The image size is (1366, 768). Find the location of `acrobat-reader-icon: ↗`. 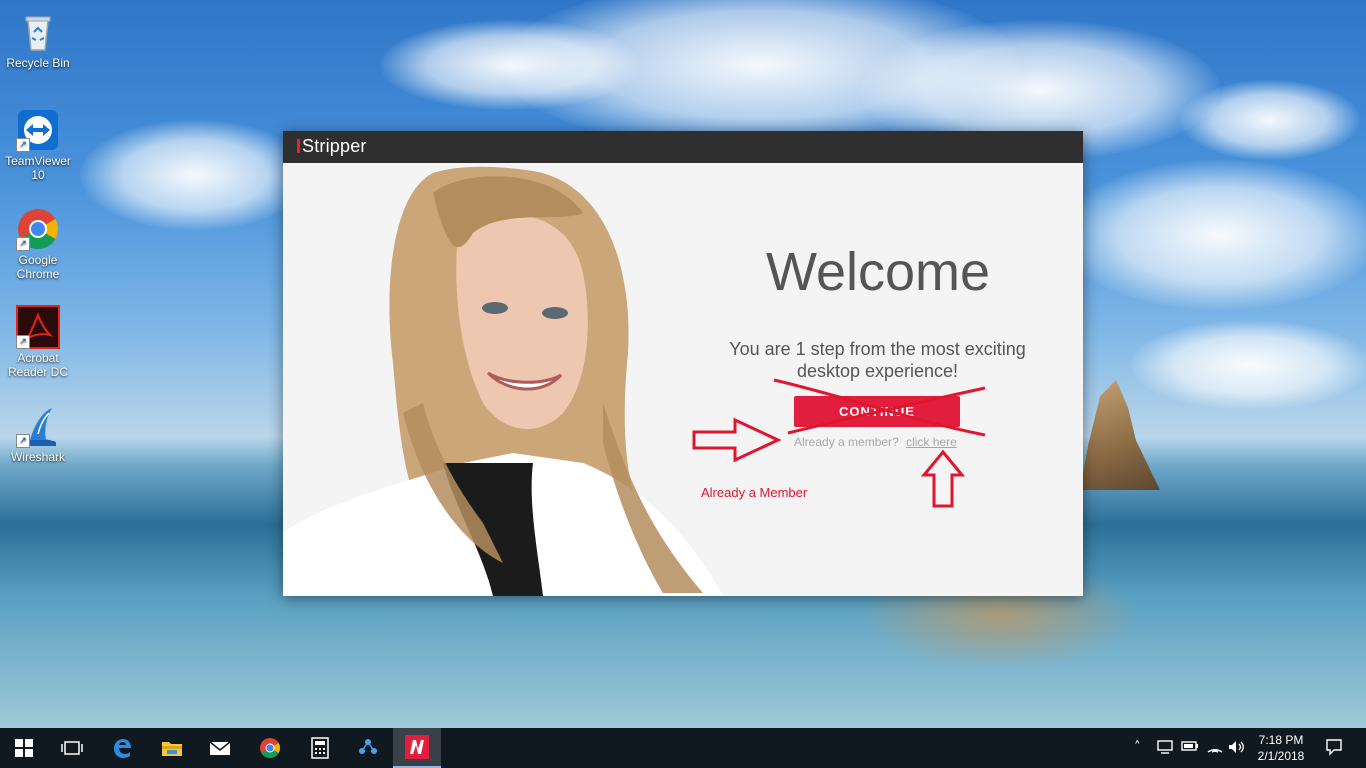

acrobat-reader-icon: ↗ is located at coordinates (38, 327).